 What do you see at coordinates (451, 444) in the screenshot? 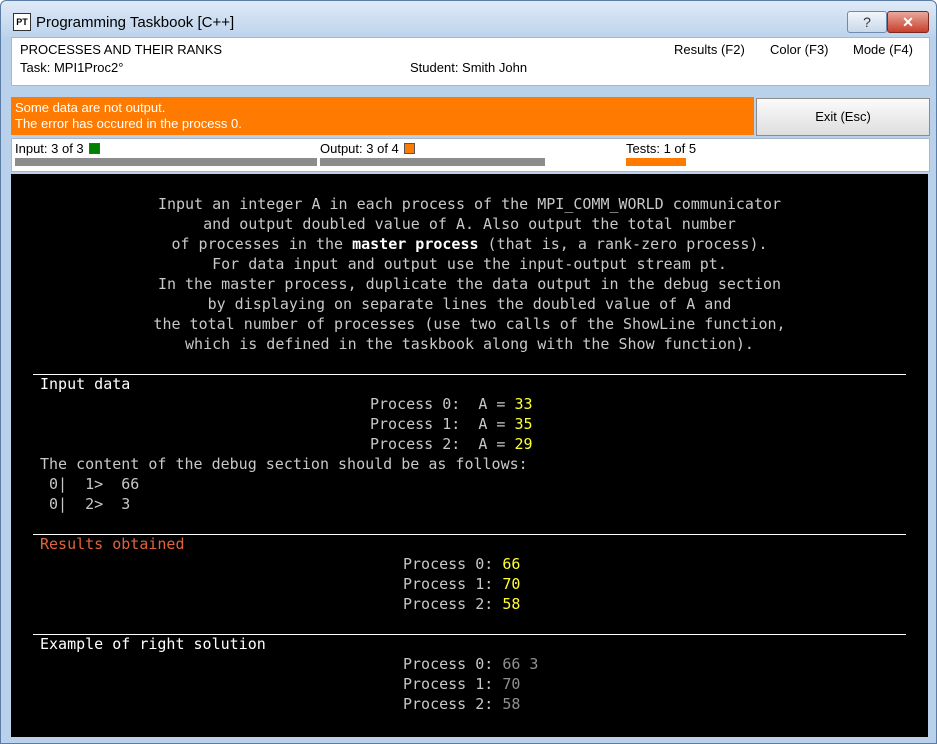
I see `input-row: Process 2: A = 29` at bounding box center [451, 444].